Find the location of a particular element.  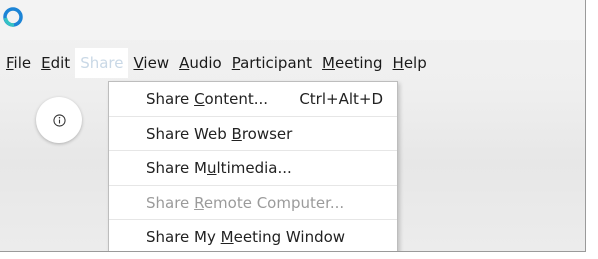

info-icon is located at coordinates (59, 120).